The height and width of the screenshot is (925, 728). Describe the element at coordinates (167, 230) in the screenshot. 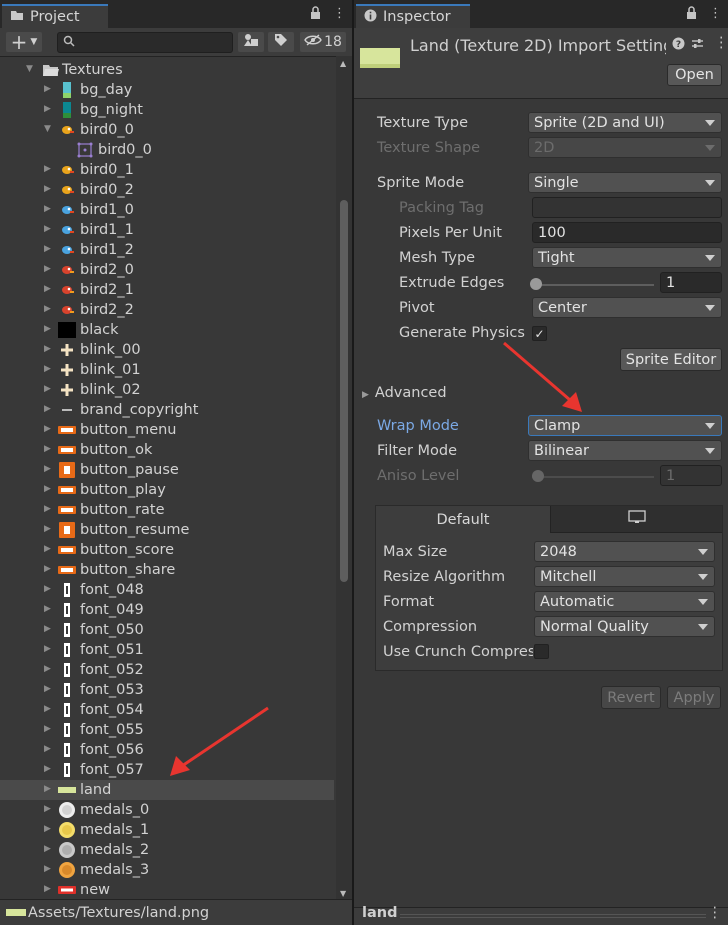

I see `tree-item: ▶ bird1_1` at that location.